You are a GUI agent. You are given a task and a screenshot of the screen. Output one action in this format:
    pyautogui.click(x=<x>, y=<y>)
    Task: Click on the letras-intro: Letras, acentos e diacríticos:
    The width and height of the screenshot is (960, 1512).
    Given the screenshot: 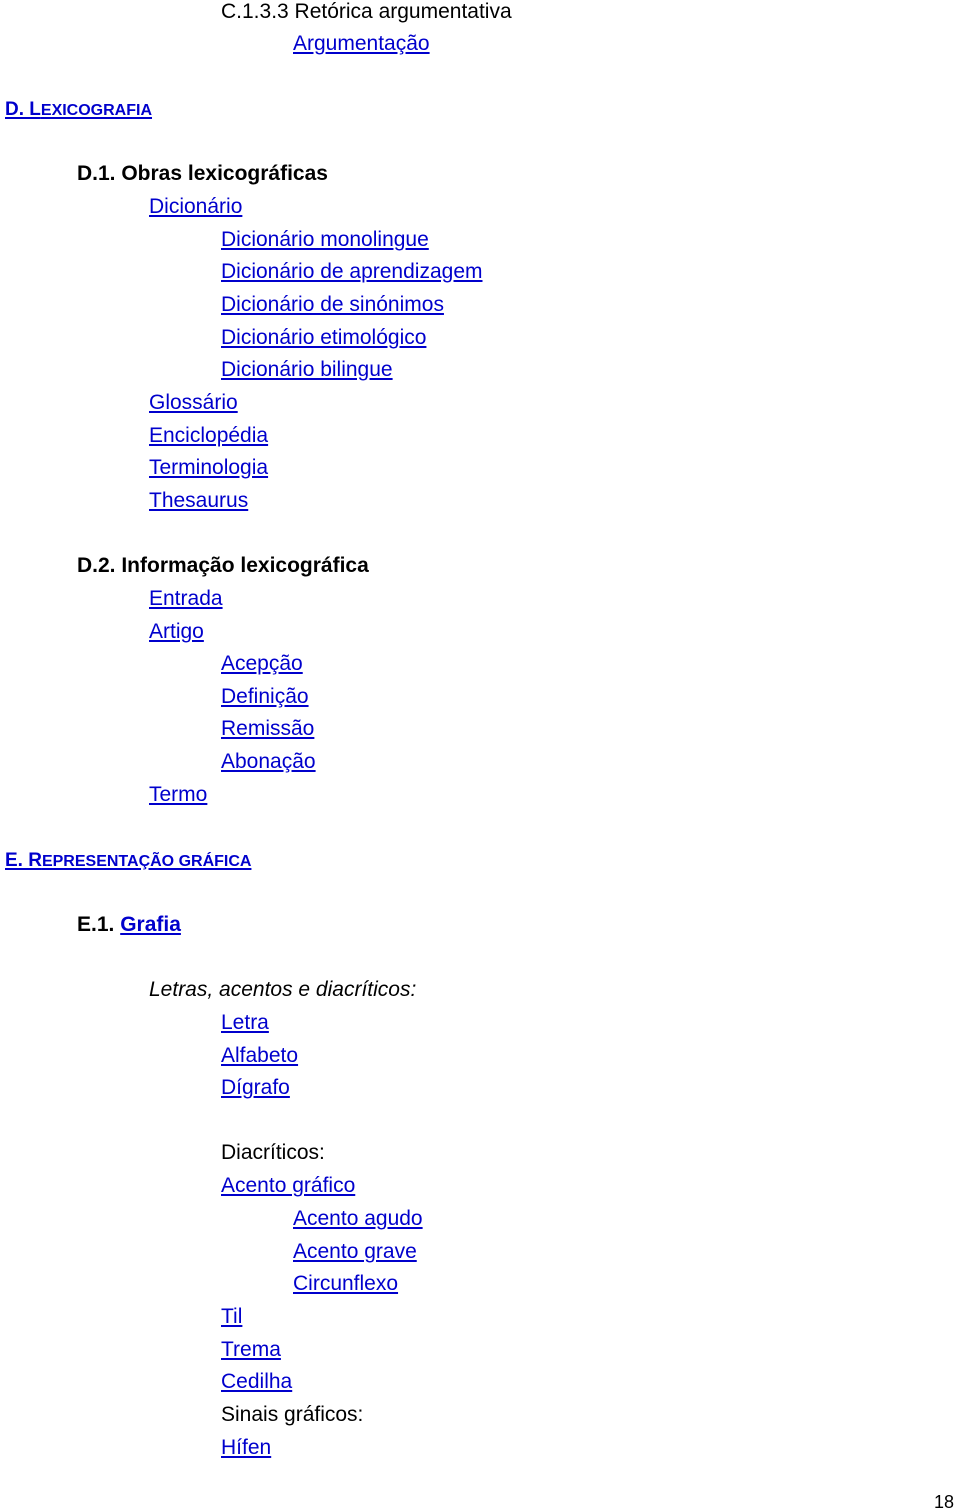 What is the action you would take?
    pyautogui.click(x=283, y=989)
    